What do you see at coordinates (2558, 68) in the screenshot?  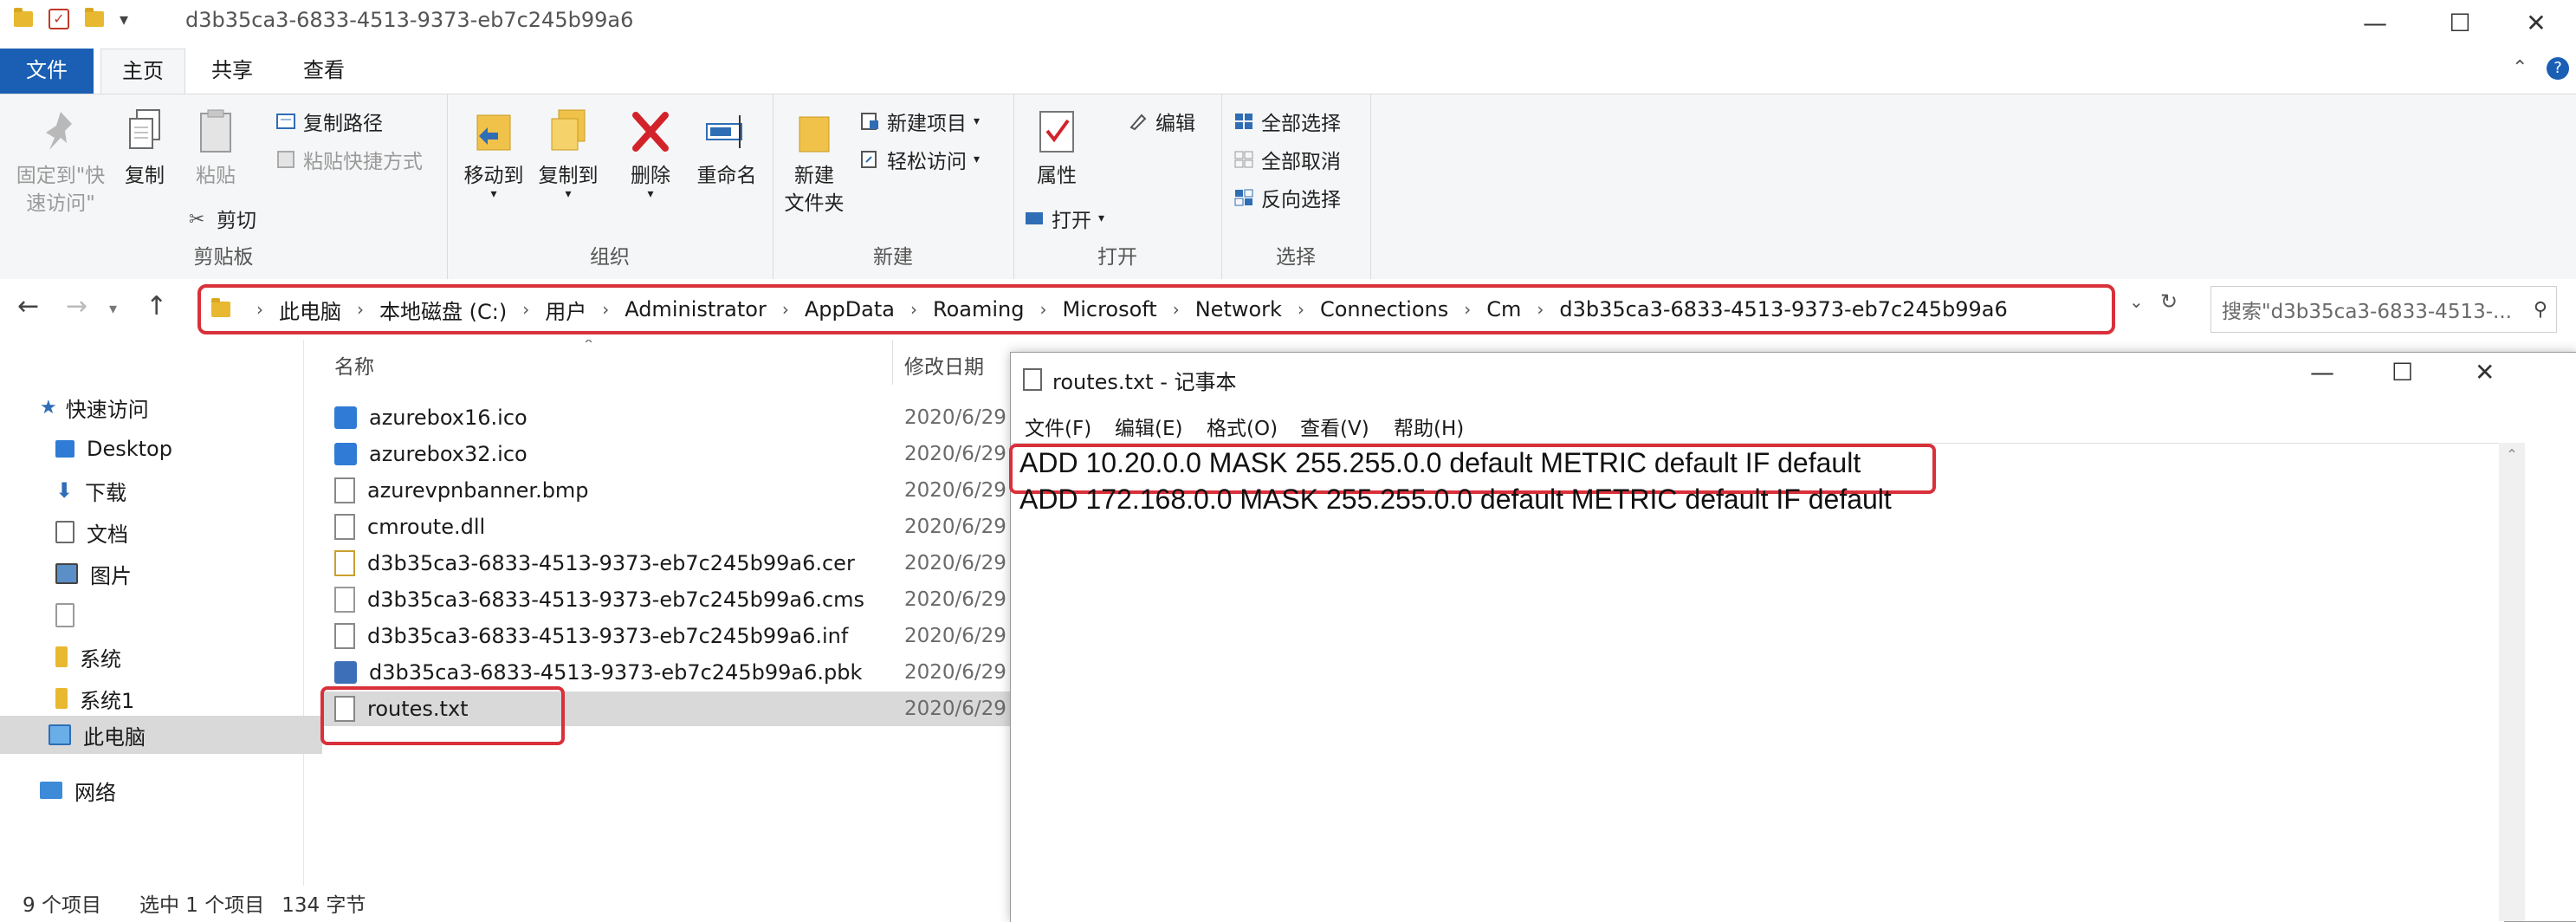 I see `help-icon: ?` at bounding box center [2558, 68].